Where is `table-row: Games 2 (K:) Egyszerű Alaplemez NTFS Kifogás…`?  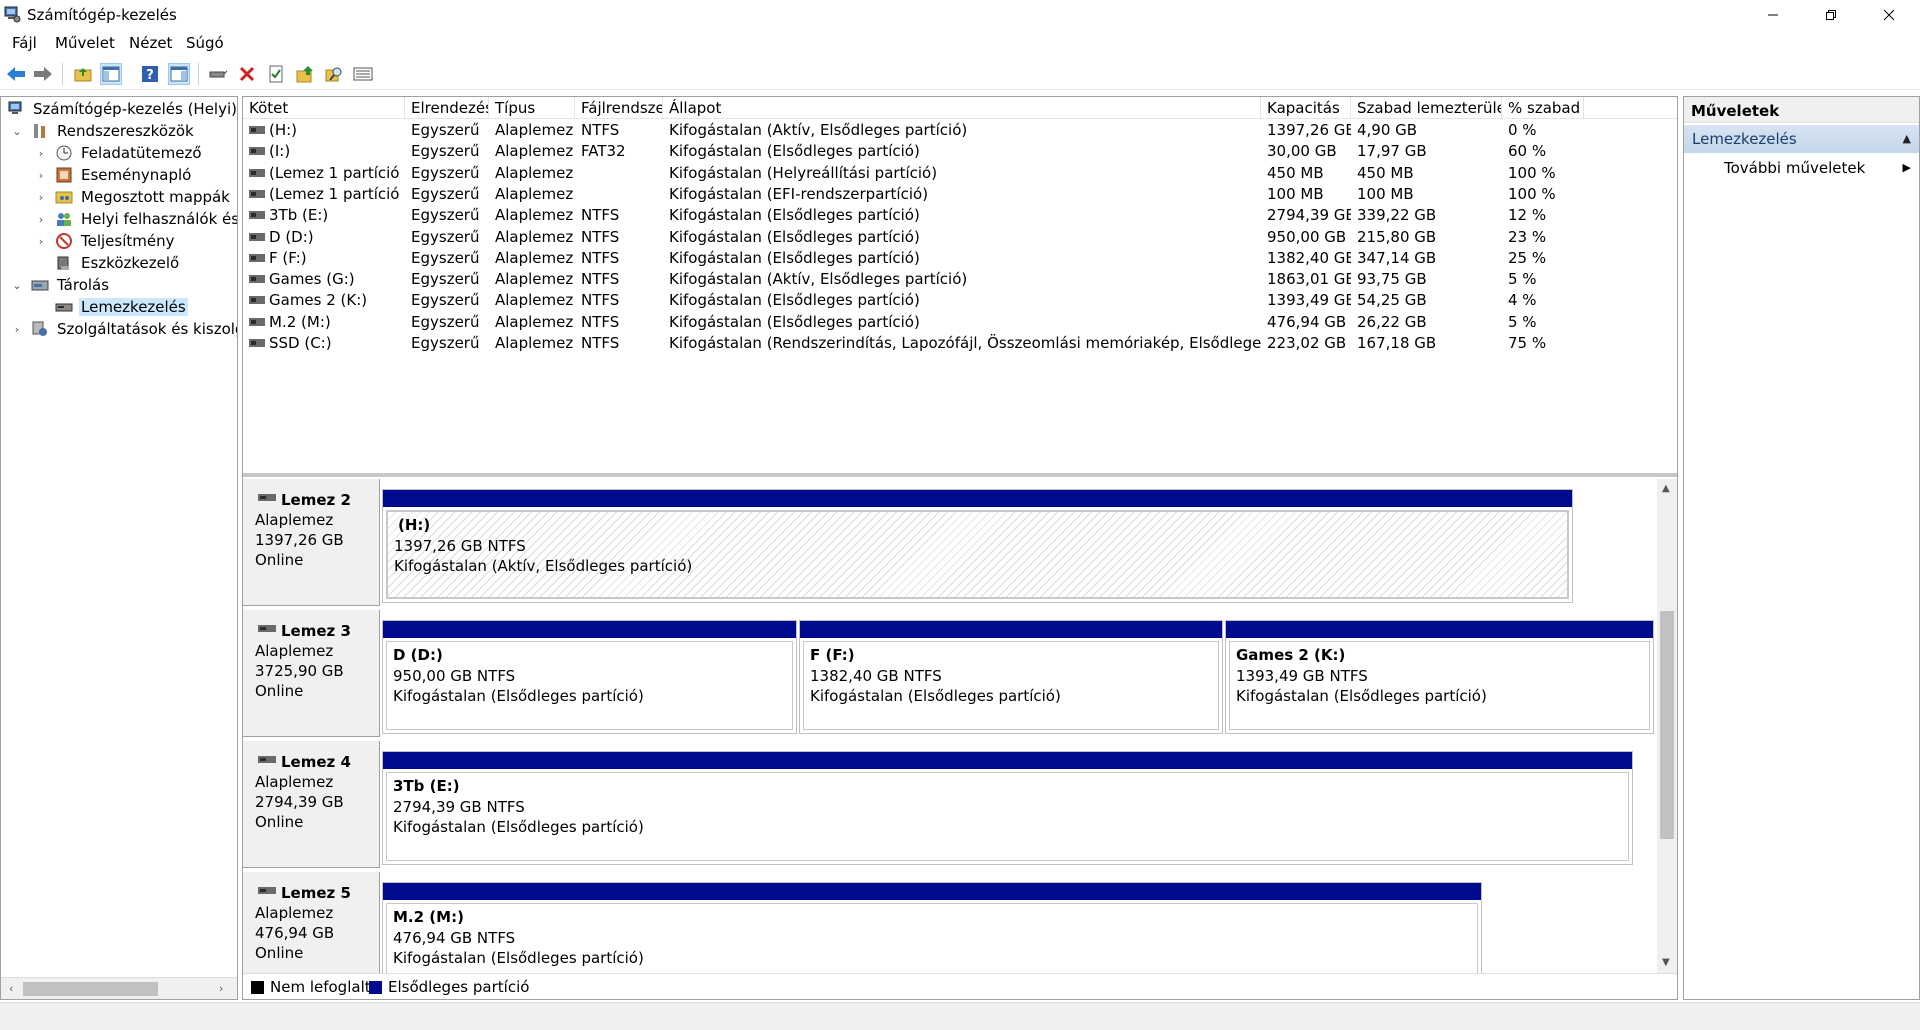 table-row: Games 2 (K:) Egyszerű Alaplemez NTFS Kifogás… is located at coordinates (960, 300).